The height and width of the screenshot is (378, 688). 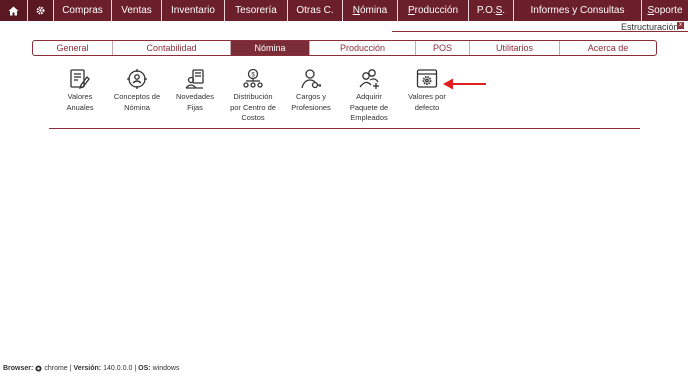 What do you see at coordinates (56, 368) in the screenshot?
I see `browser-value: chrome` at bounding box center [56, 368].